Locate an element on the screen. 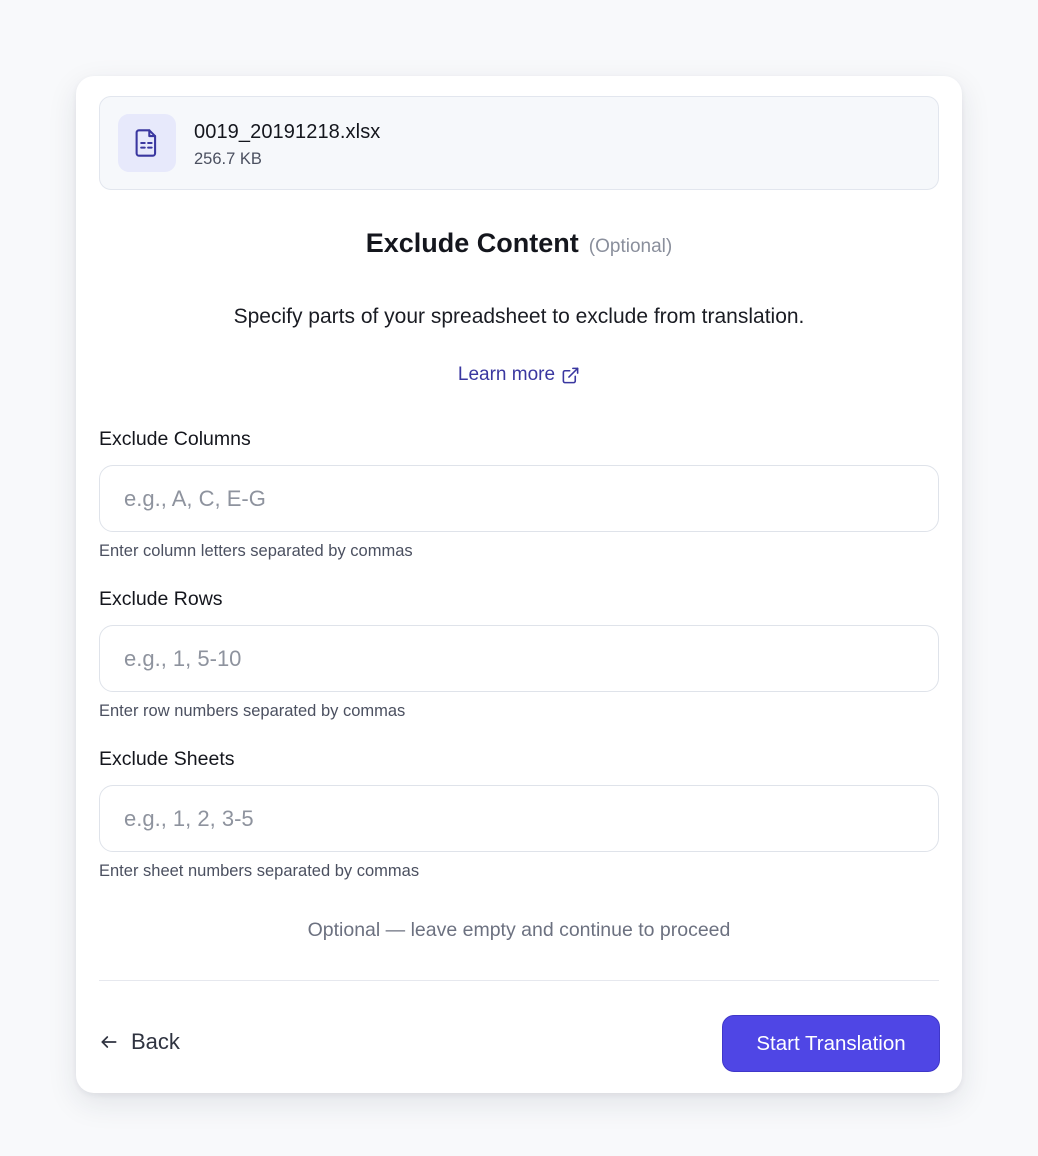  footer-divider is located at coordinates (519, 980).